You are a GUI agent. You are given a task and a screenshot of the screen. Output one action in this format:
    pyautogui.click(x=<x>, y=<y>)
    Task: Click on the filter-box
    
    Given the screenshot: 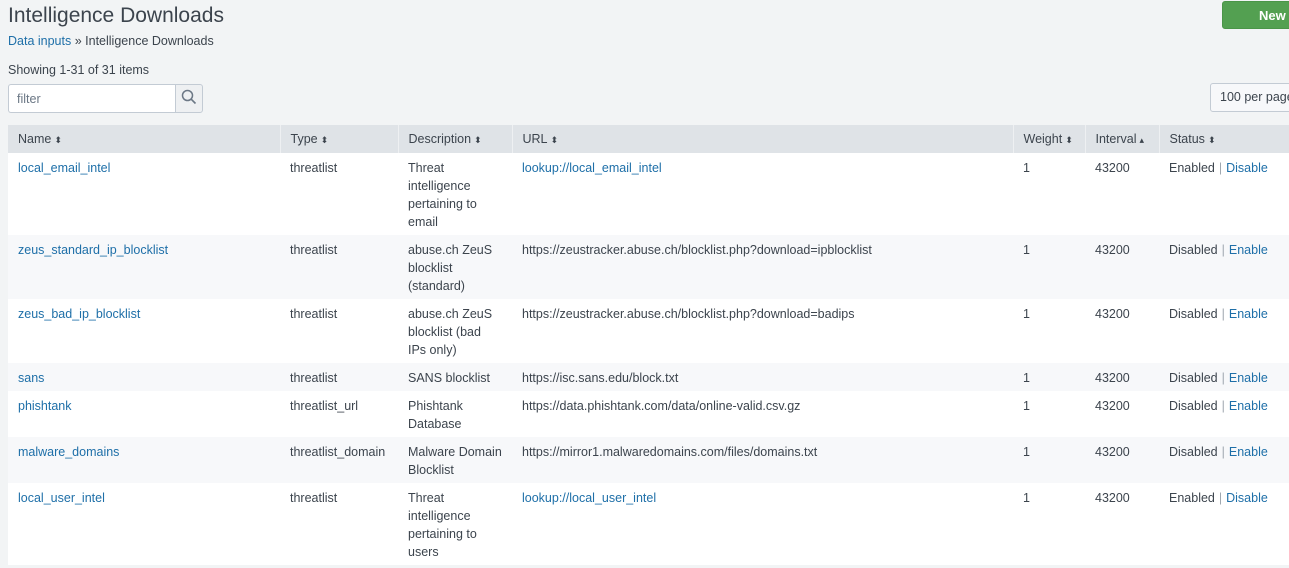 What is the action you would take?
    pyautogui.click(x=105, y=98)
    